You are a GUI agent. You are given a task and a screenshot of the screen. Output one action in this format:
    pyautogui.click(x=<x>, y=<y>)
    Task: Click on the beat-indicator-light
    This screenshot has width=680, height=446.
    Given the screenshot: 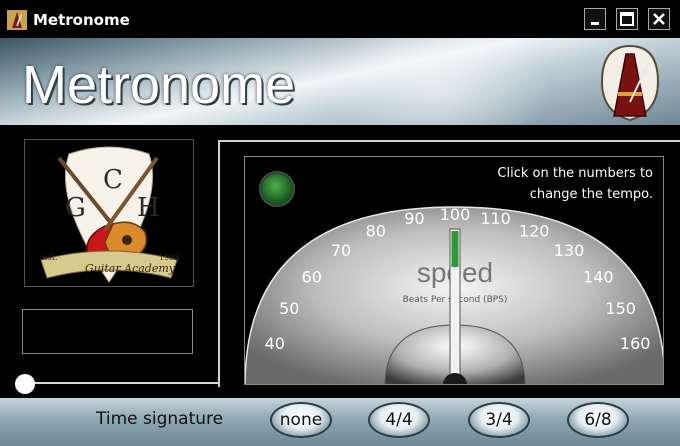 What is the action you would take?
    pyautogui.click(x=277, y=189)
    